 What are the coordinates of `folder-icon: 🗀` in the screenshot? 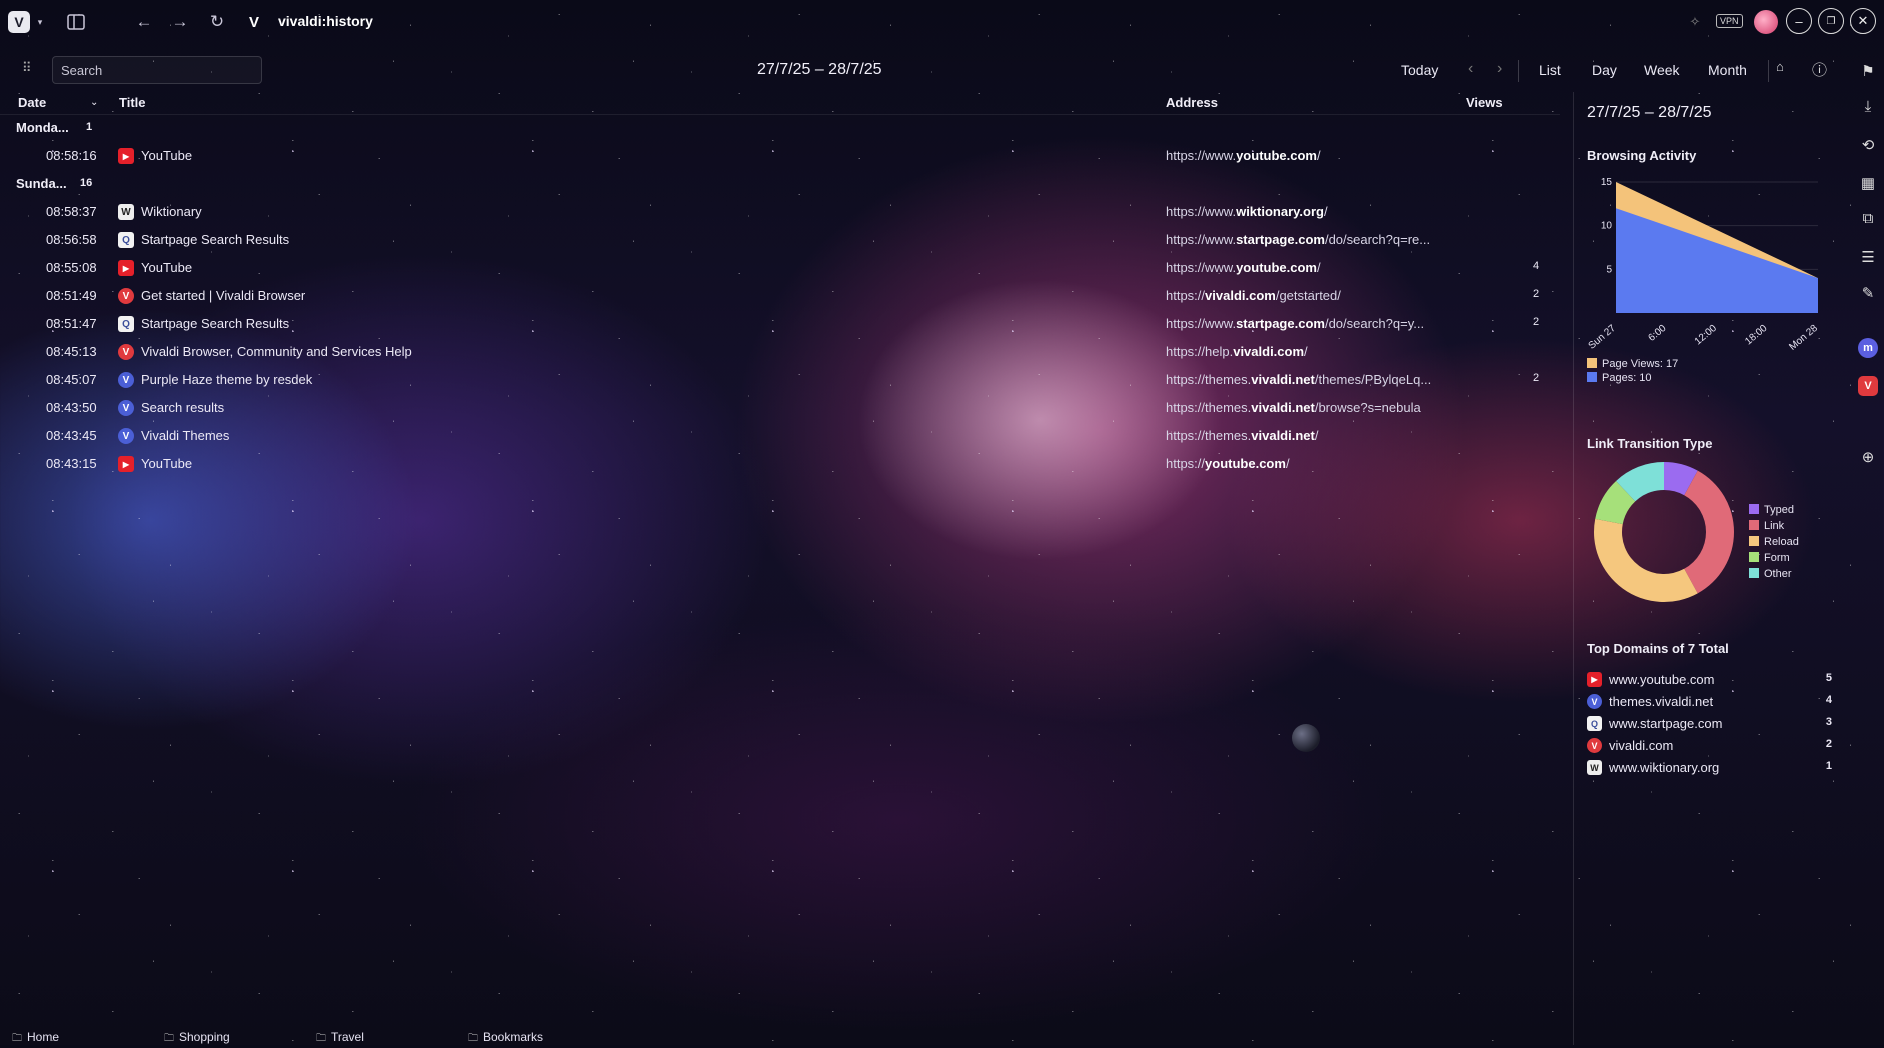 It's located at (17, 1038).